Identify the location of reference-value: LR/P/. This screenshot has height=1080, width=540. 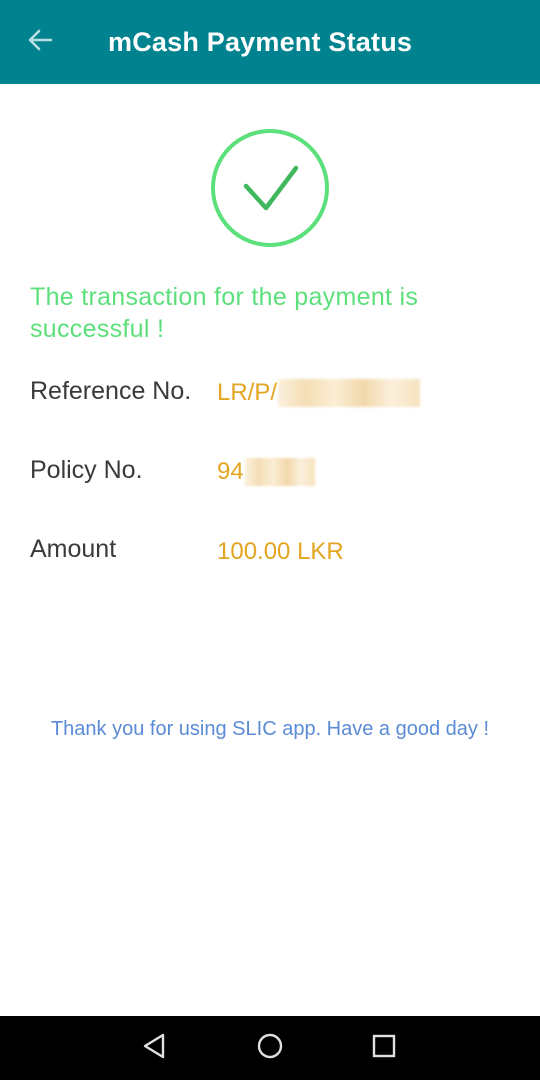
(319, 393).